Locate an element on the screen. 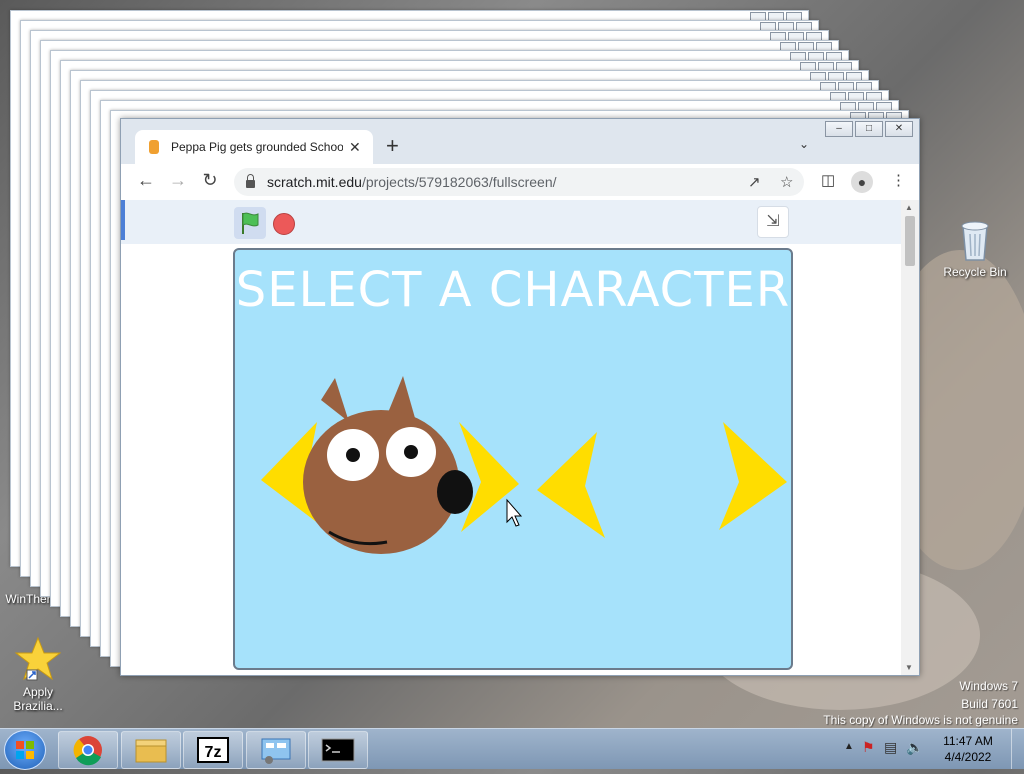 The width and height of the screenshot is (1024, 774). control-panel-icon is located at coordinates (276, 751).